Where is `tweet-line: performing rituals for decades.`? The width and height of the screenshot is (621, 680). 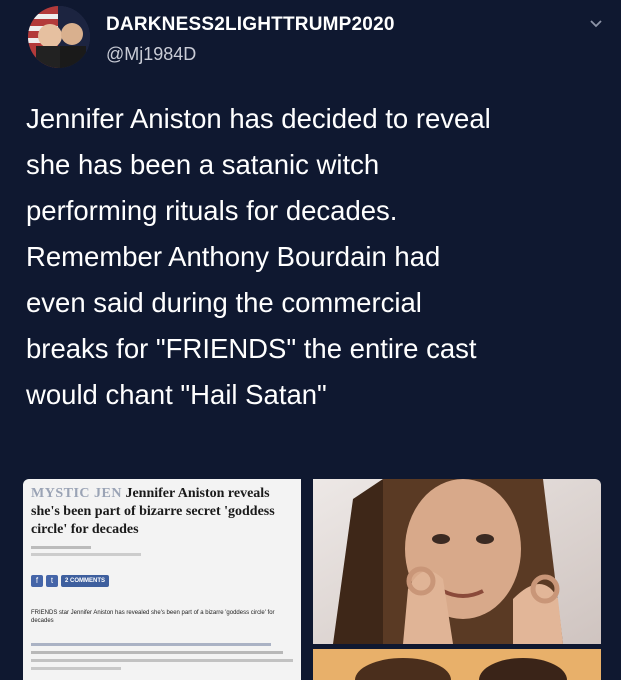
tweet-line: performing rituals for decades. is located at coordinates (212, 210).